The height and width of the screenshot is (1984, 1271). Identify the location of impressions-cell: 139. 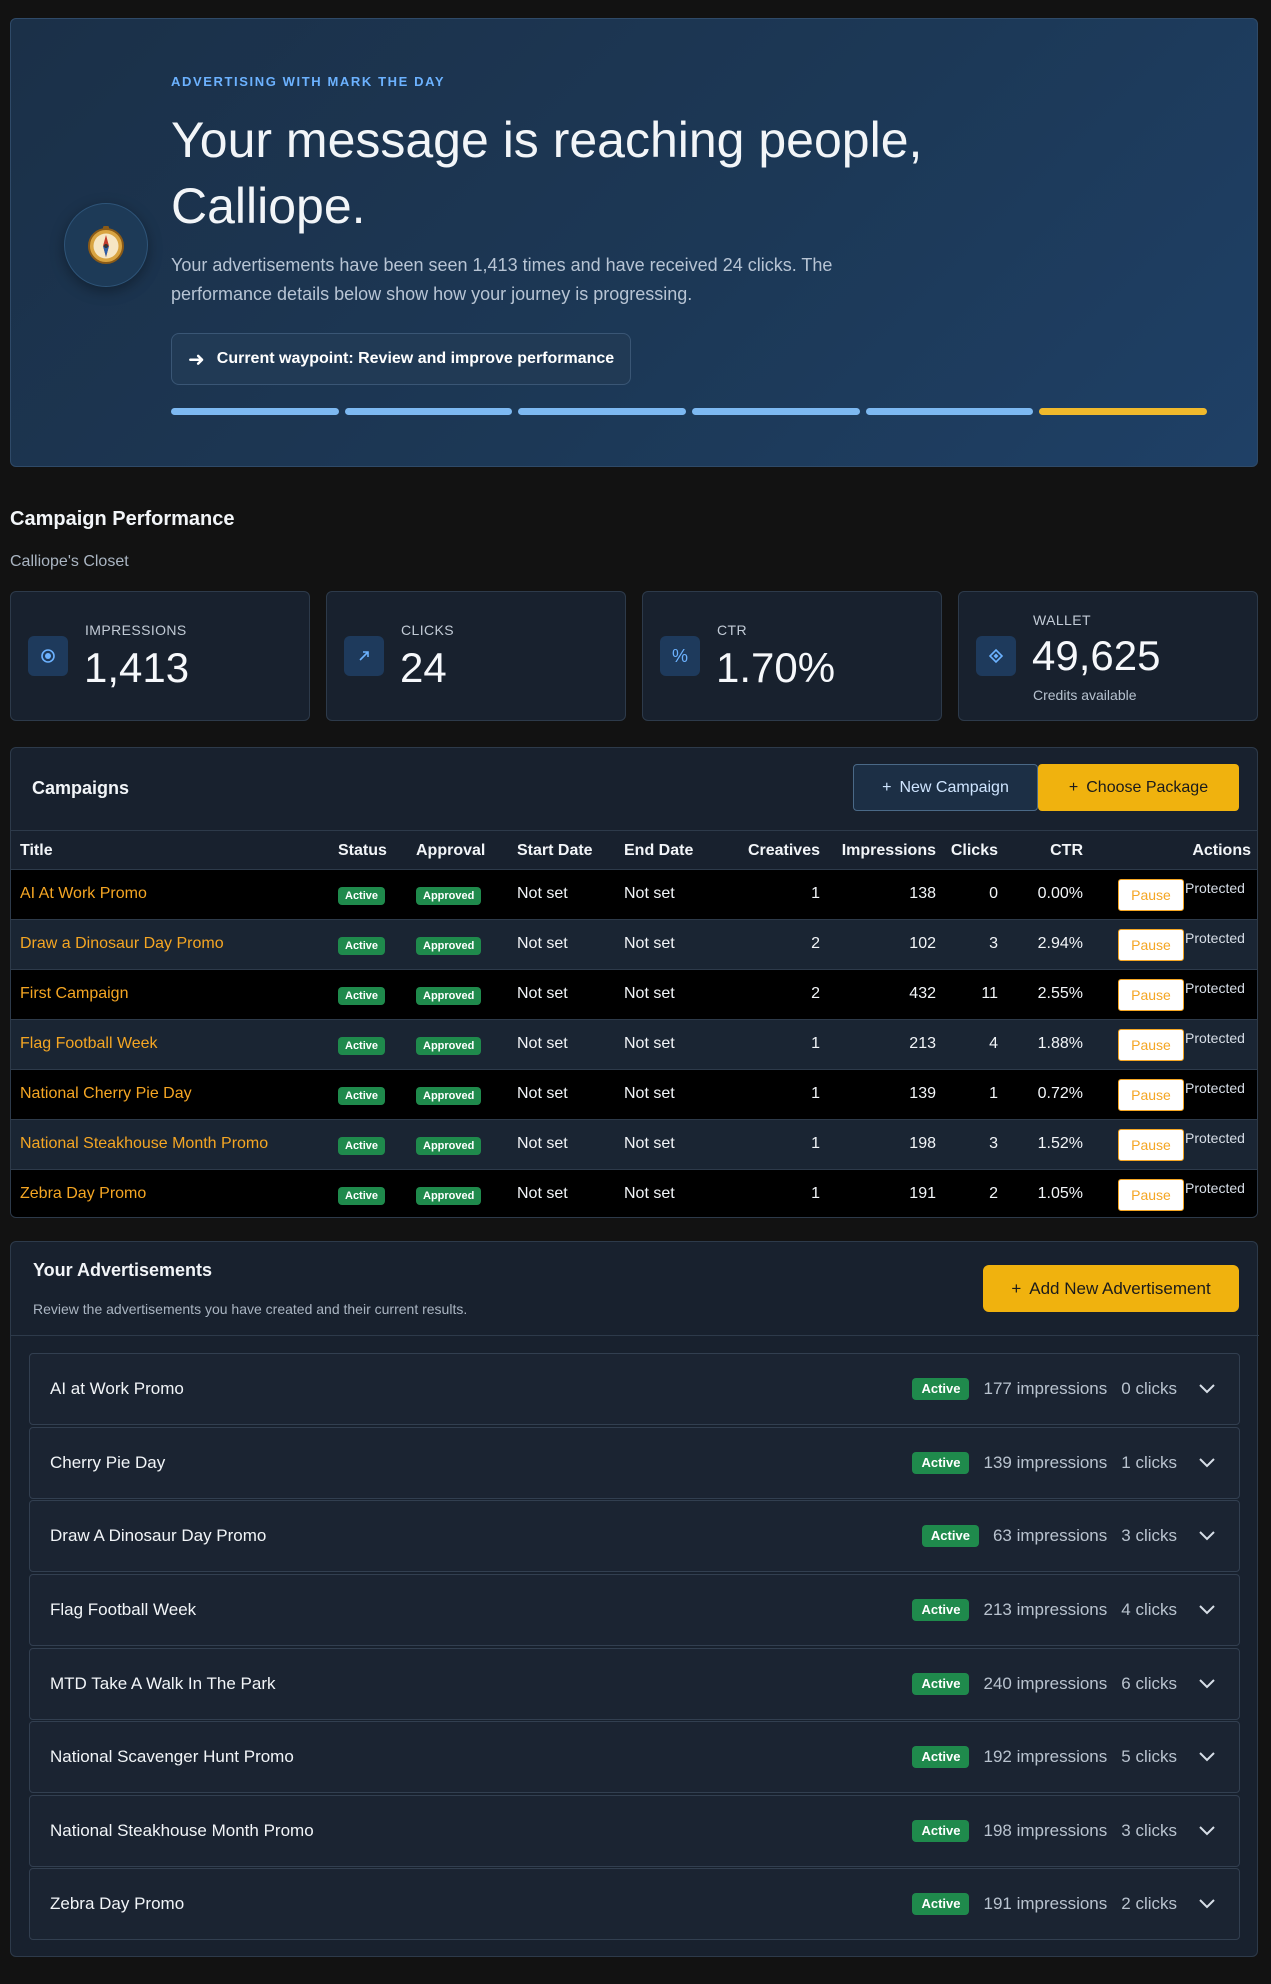
(922, 1093).